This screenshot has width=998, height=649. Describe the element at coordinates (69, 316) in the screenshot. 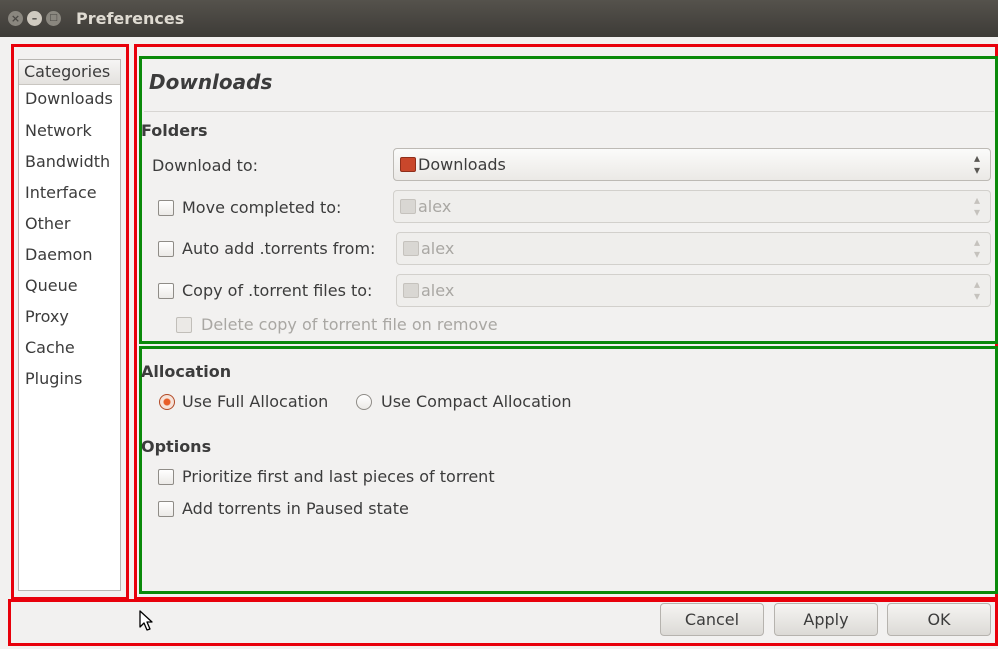

I see `category-proxy: Proxy` at that location.